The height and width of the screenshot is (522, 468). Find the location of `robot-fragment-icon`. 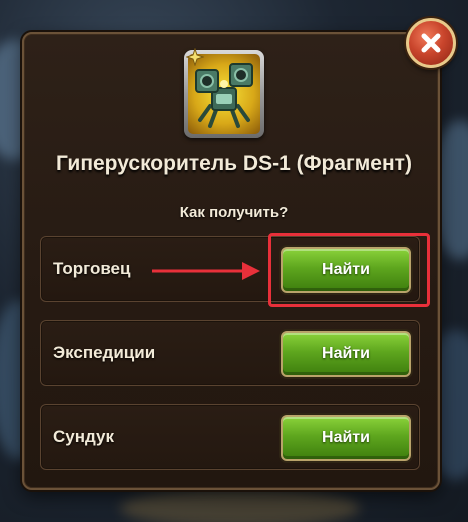

robot-fragment-icon is located at coordinates (224, 94).